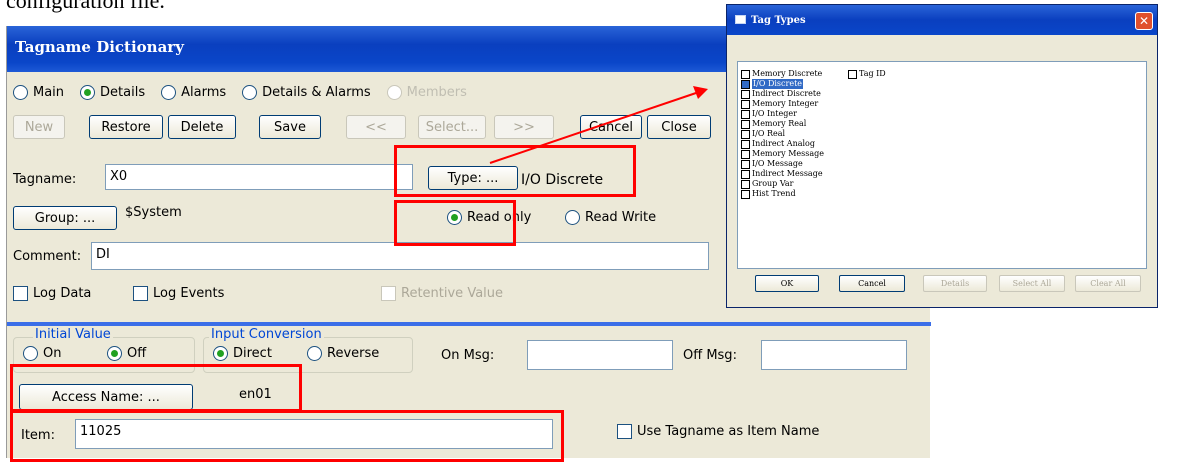 This screenshot has width=1182, height=462. I want to click on tag-type-item: I/O Discrete, so click(772, 84).